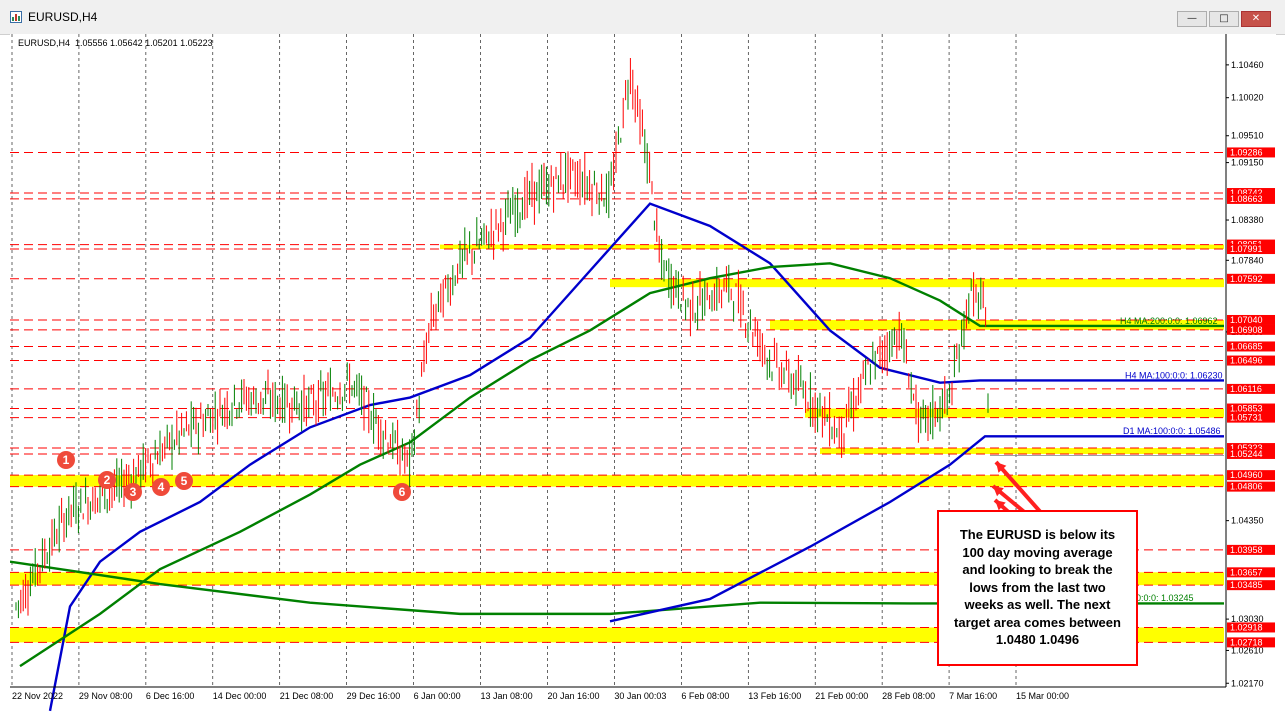  What do you see at coordinates (63, 17) in the screenshot?
I see `window-title: EURUSD,H4` at bounding box center [63, 17].